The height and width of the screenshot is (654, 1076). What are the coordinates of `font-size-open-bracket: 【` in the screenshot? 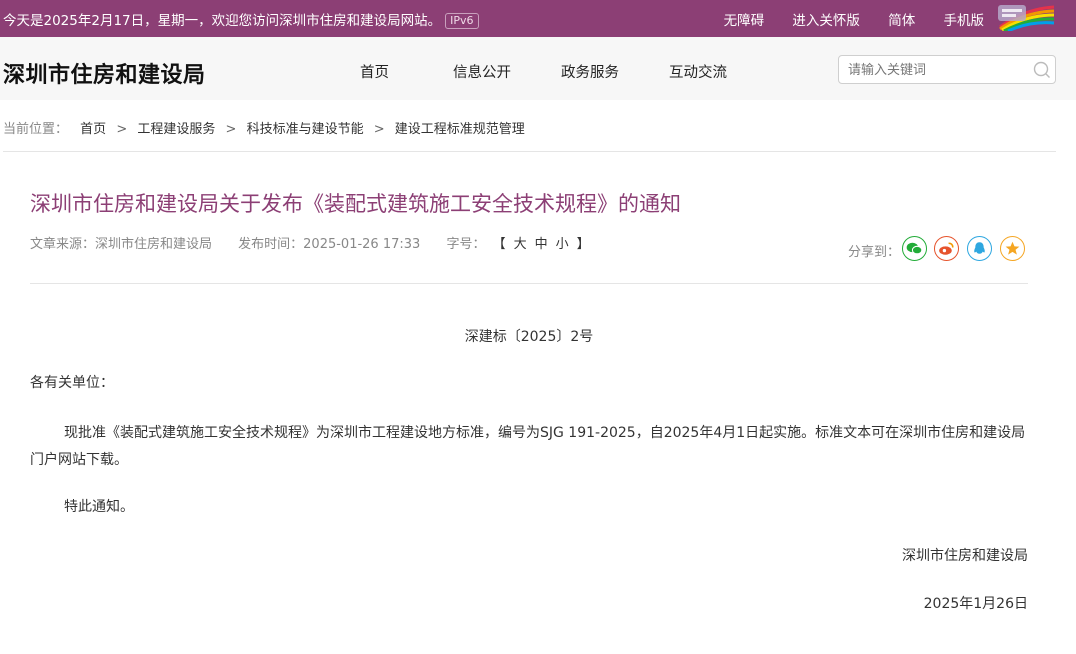 It's located at (500, 244).